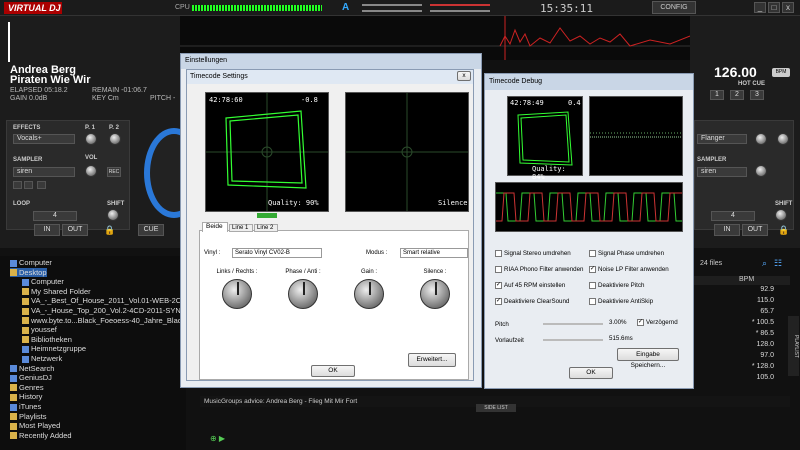  What do you see at coordinates (41, 185) in the screenshot?
I see `sampler-loop-button` at bounding box center [41, 185].